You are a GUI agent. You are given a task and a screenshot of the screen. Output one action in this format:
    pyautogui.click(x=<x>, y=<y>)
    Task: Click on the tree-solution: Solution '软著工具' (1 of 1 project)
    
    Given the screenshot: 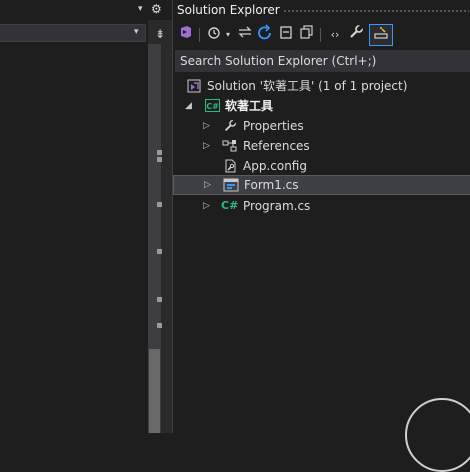 What is the action you would take?
    pyautogui.click(x=321, y=86)
    